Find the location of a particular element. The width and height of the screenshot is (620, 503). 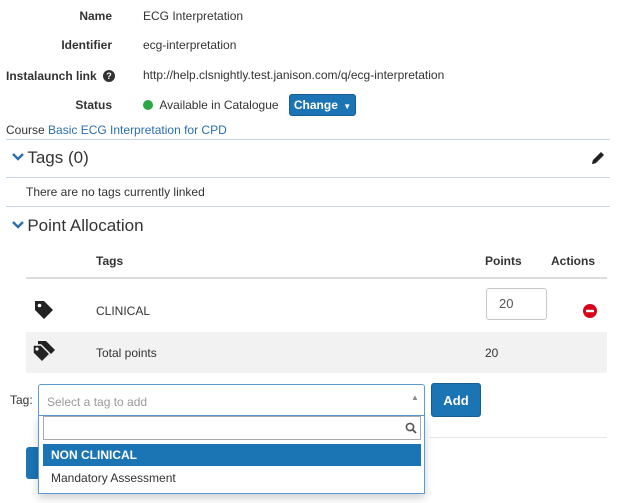

tags-section-header: Tags (0) is located at coordinates (50, 158).